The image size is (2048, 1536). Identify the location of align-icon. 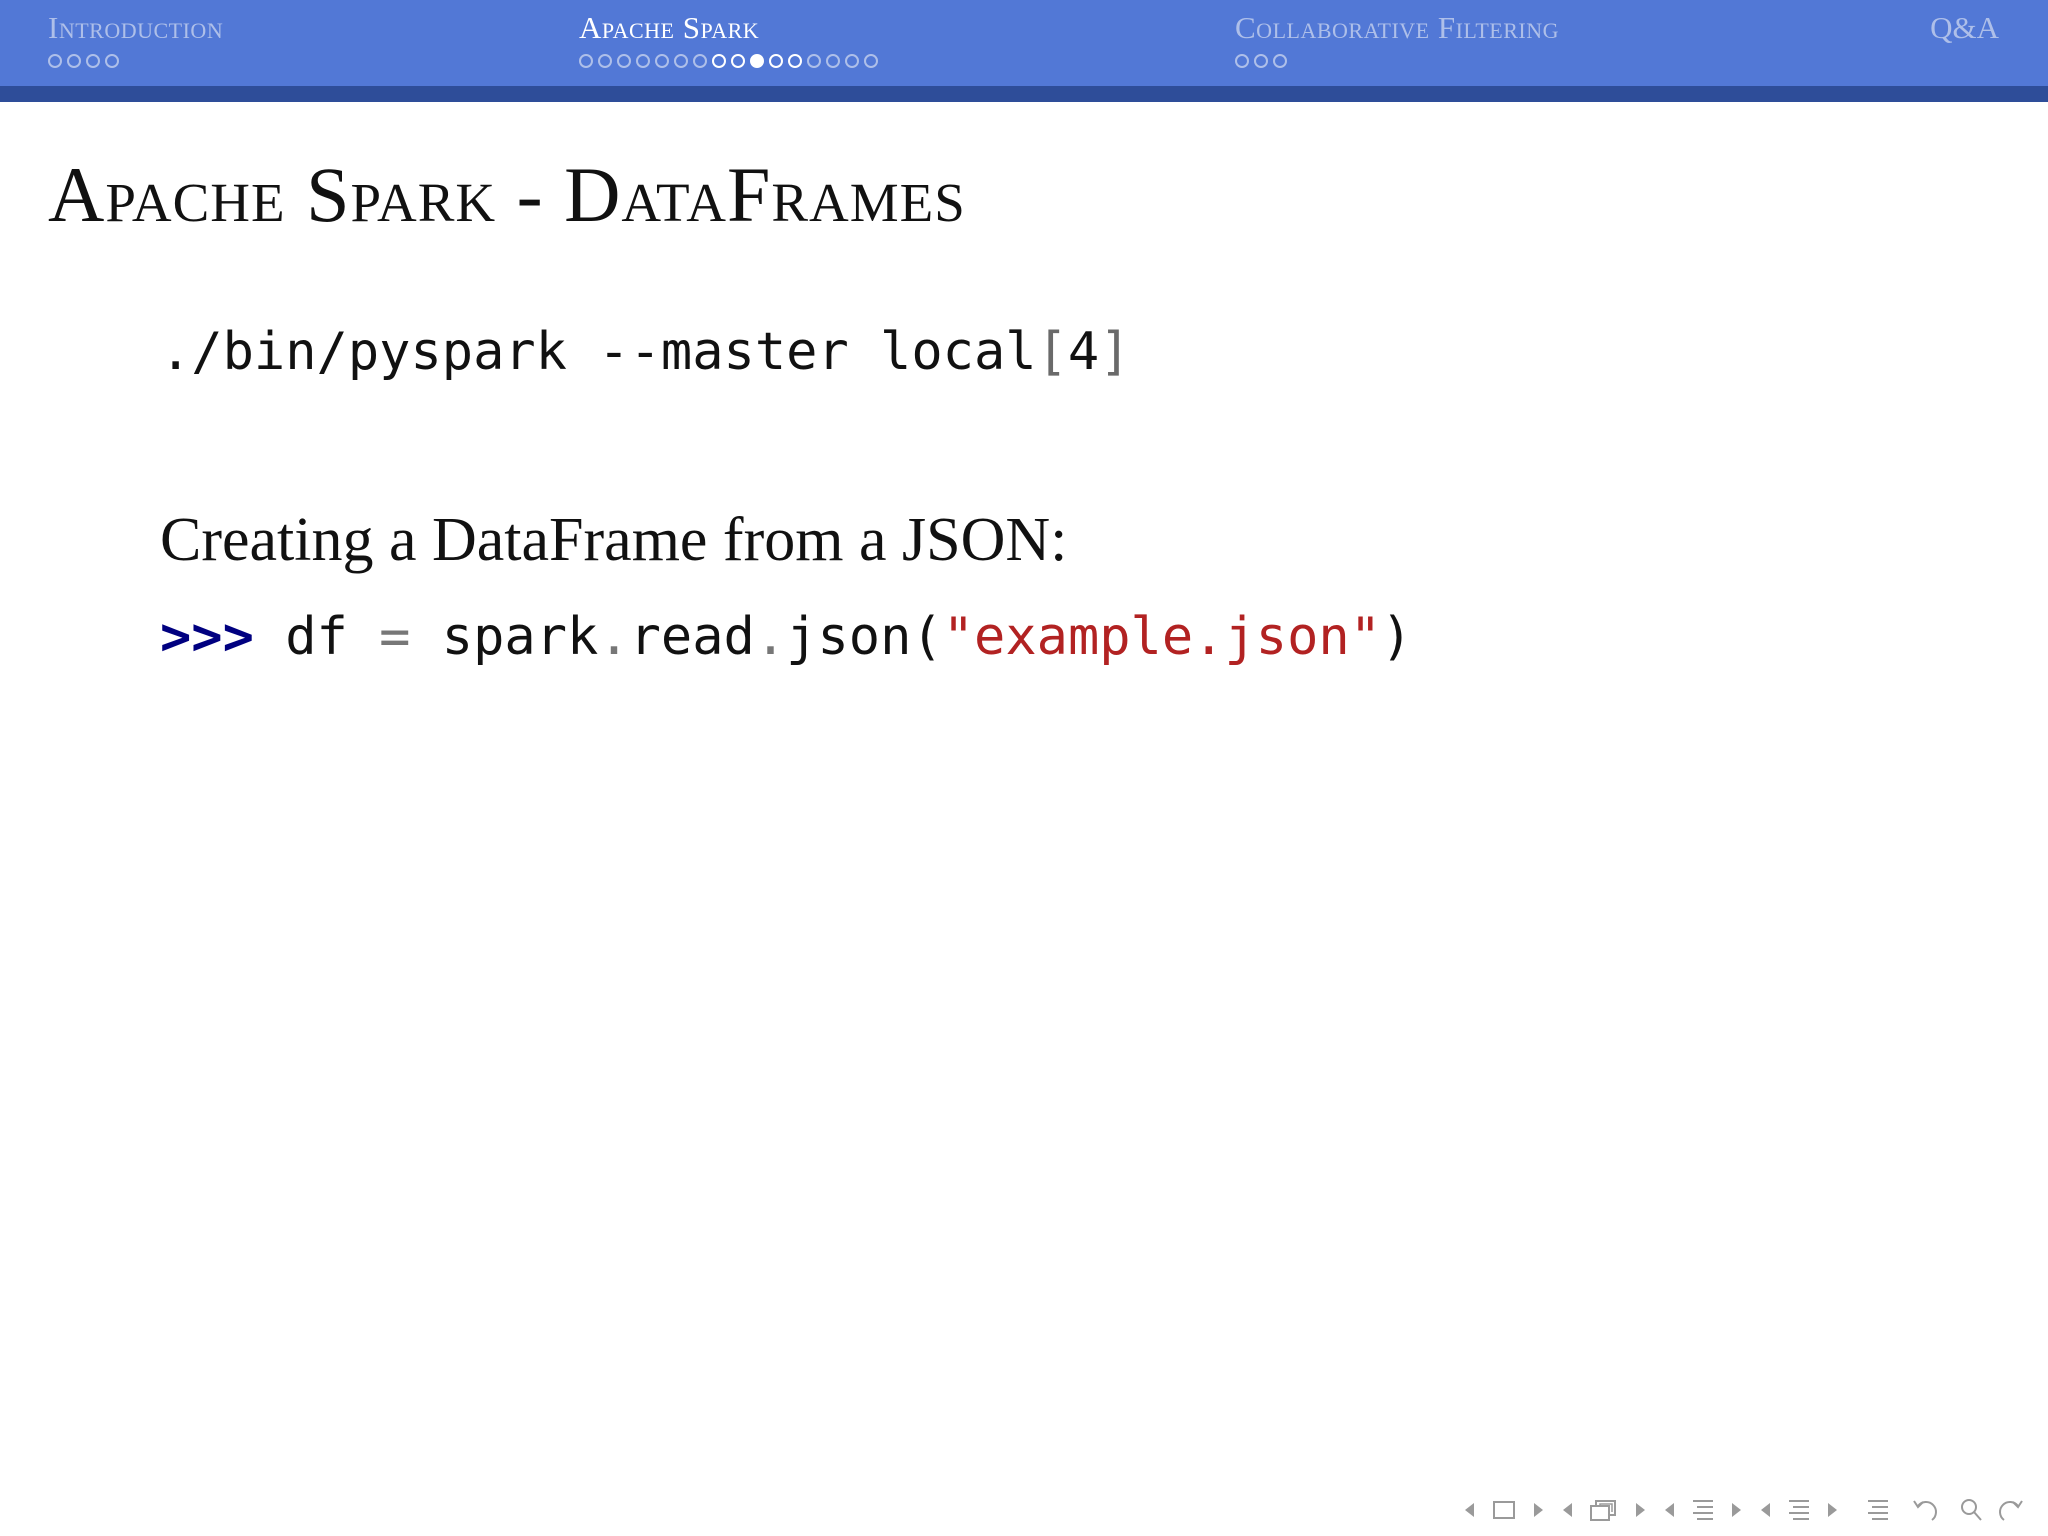
(1874, 1510).